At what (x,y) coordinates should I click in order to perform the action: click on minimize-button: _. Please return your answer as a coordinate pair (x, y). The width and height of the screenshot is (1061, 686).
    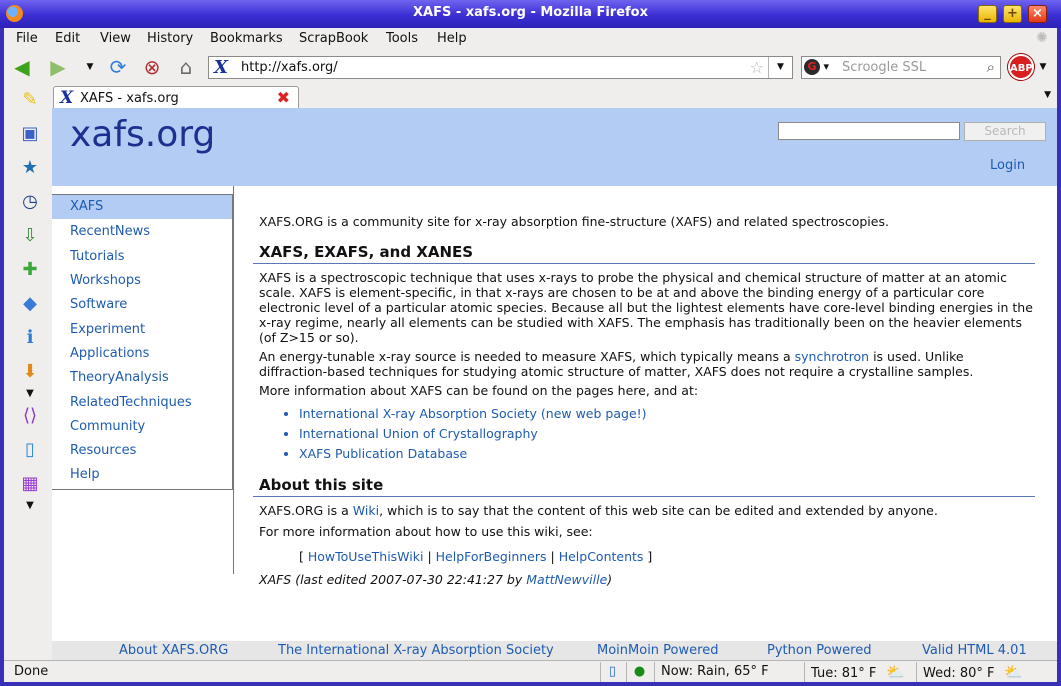
    Looking at the image, I should click on (987, 14).